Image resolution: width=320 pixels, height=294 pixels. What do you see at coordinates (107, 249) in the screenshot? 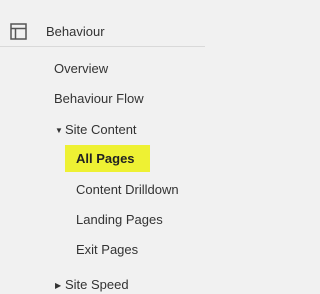
I see `nav-item-exit-pages: Exit Pages` at bounding box center [107, 249].